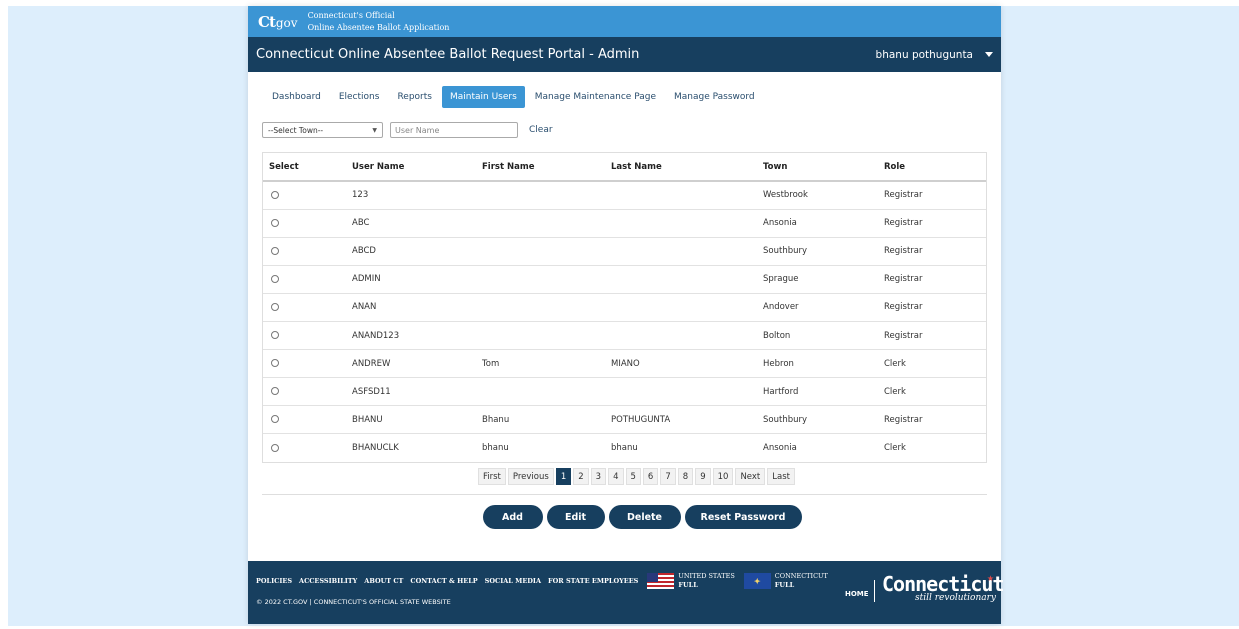 Image resolution: width=1239 pixels, height=629 pixels. What do you see at coordinates (581, 476) in the screenshot?
I see `page-2-button: 2` at bounding box center [581, 476].